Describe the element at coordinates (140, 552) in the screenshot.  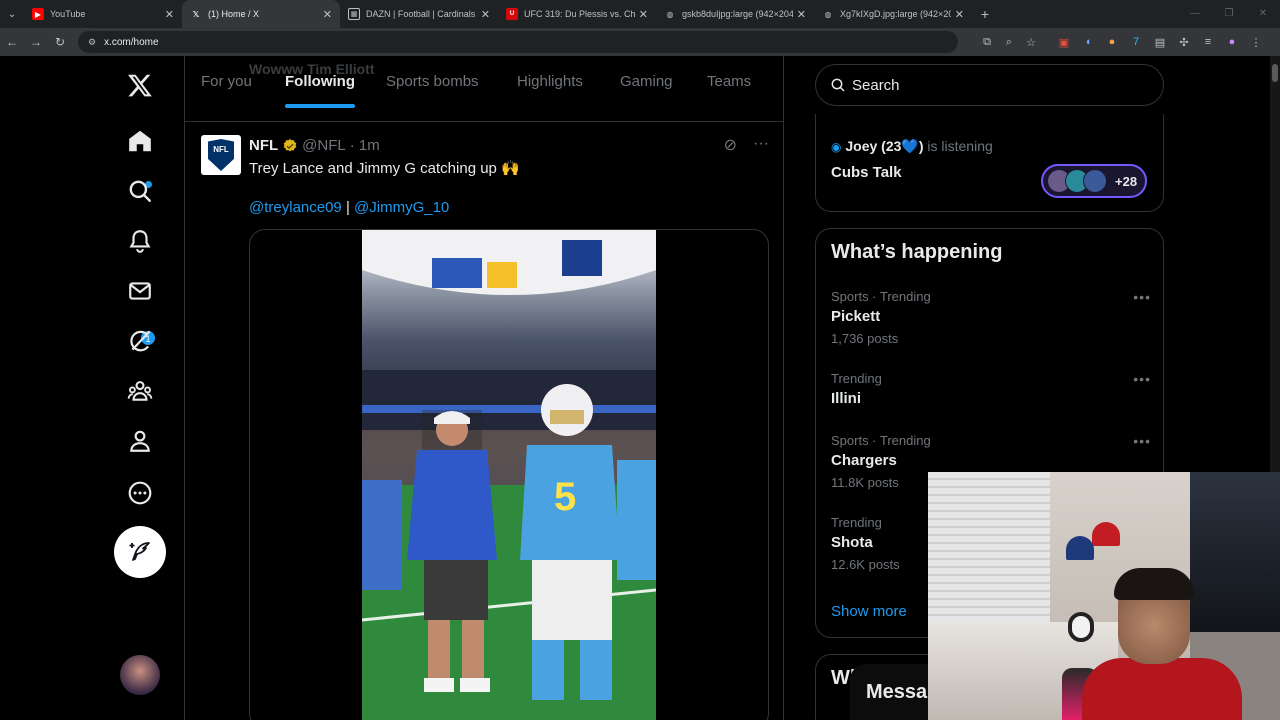
I see `compose-post-button` at that location.